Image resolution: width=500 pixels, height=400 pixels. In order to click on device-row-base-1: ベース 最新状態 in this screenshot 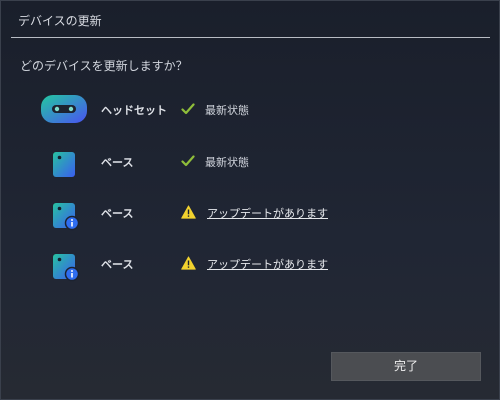, I will do `click(250, 164)`.